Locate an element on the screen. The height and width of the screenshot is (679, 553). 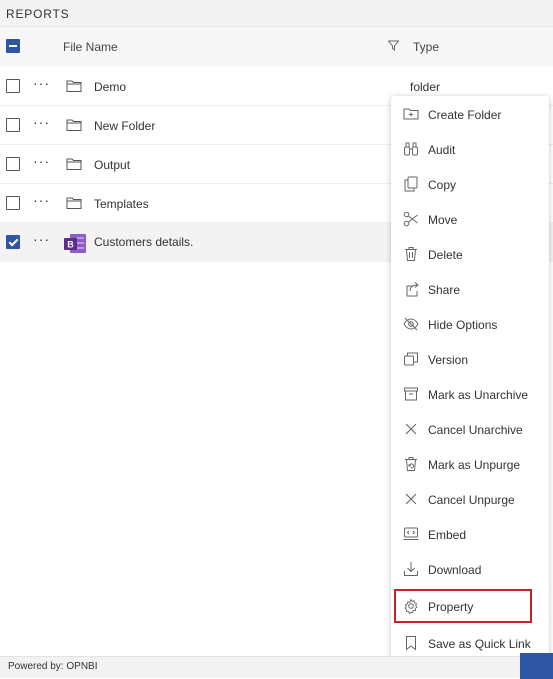
unpurge-icon is located at coordinates (411, 464).